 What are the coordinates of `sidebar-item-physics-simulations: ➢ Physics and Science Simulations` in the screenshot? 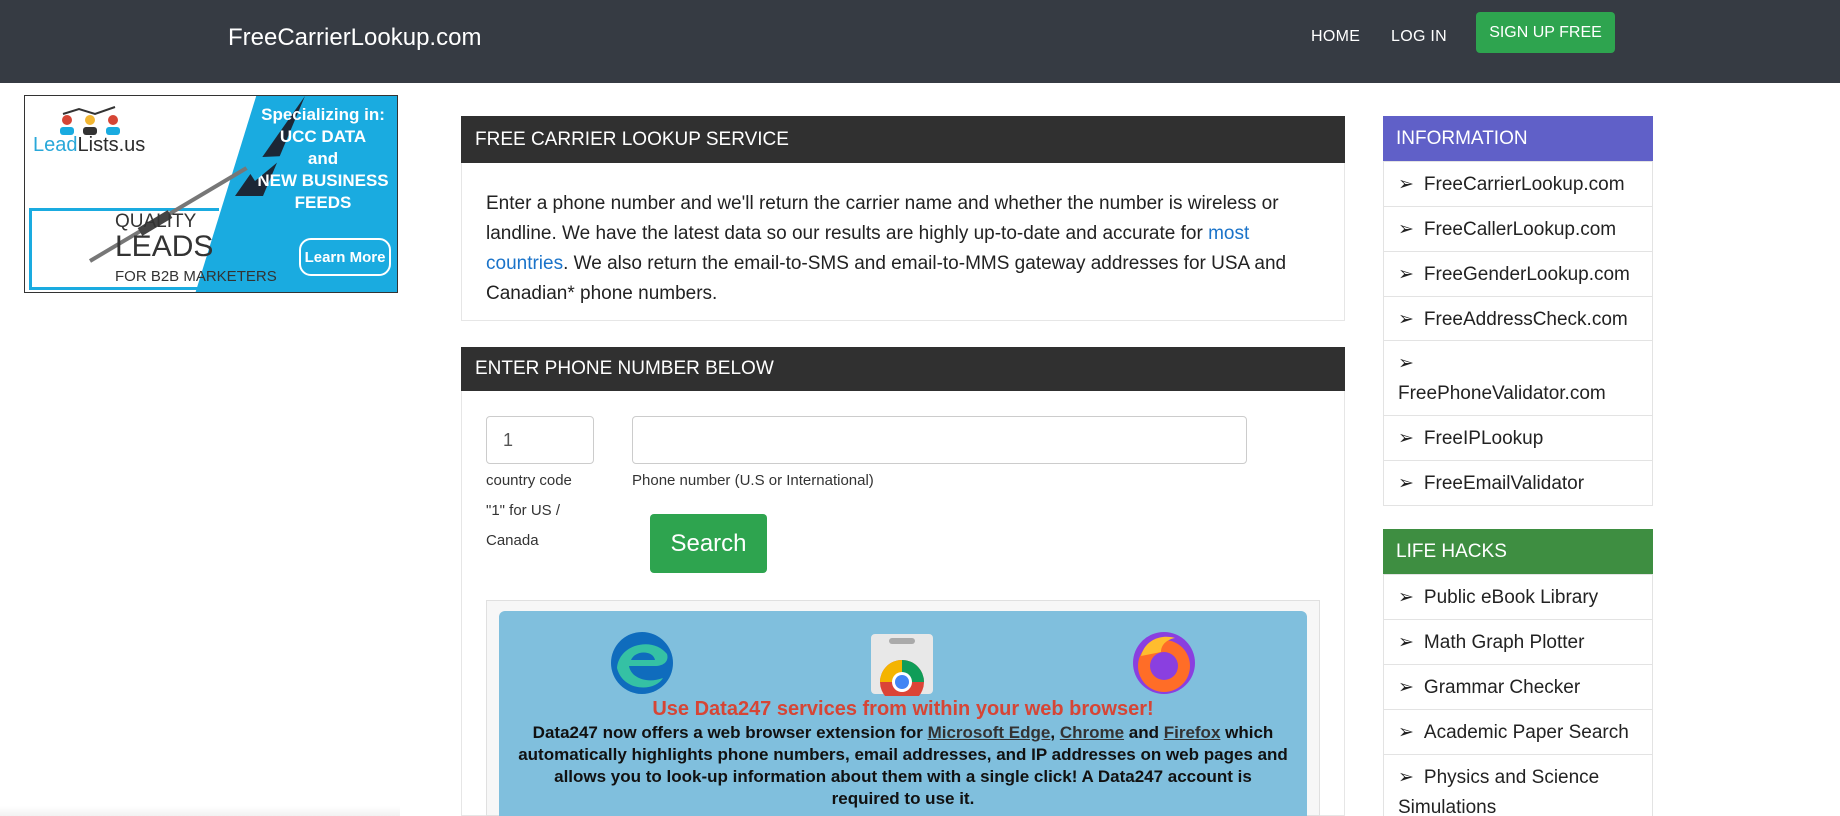 It's located at (1518, 785).